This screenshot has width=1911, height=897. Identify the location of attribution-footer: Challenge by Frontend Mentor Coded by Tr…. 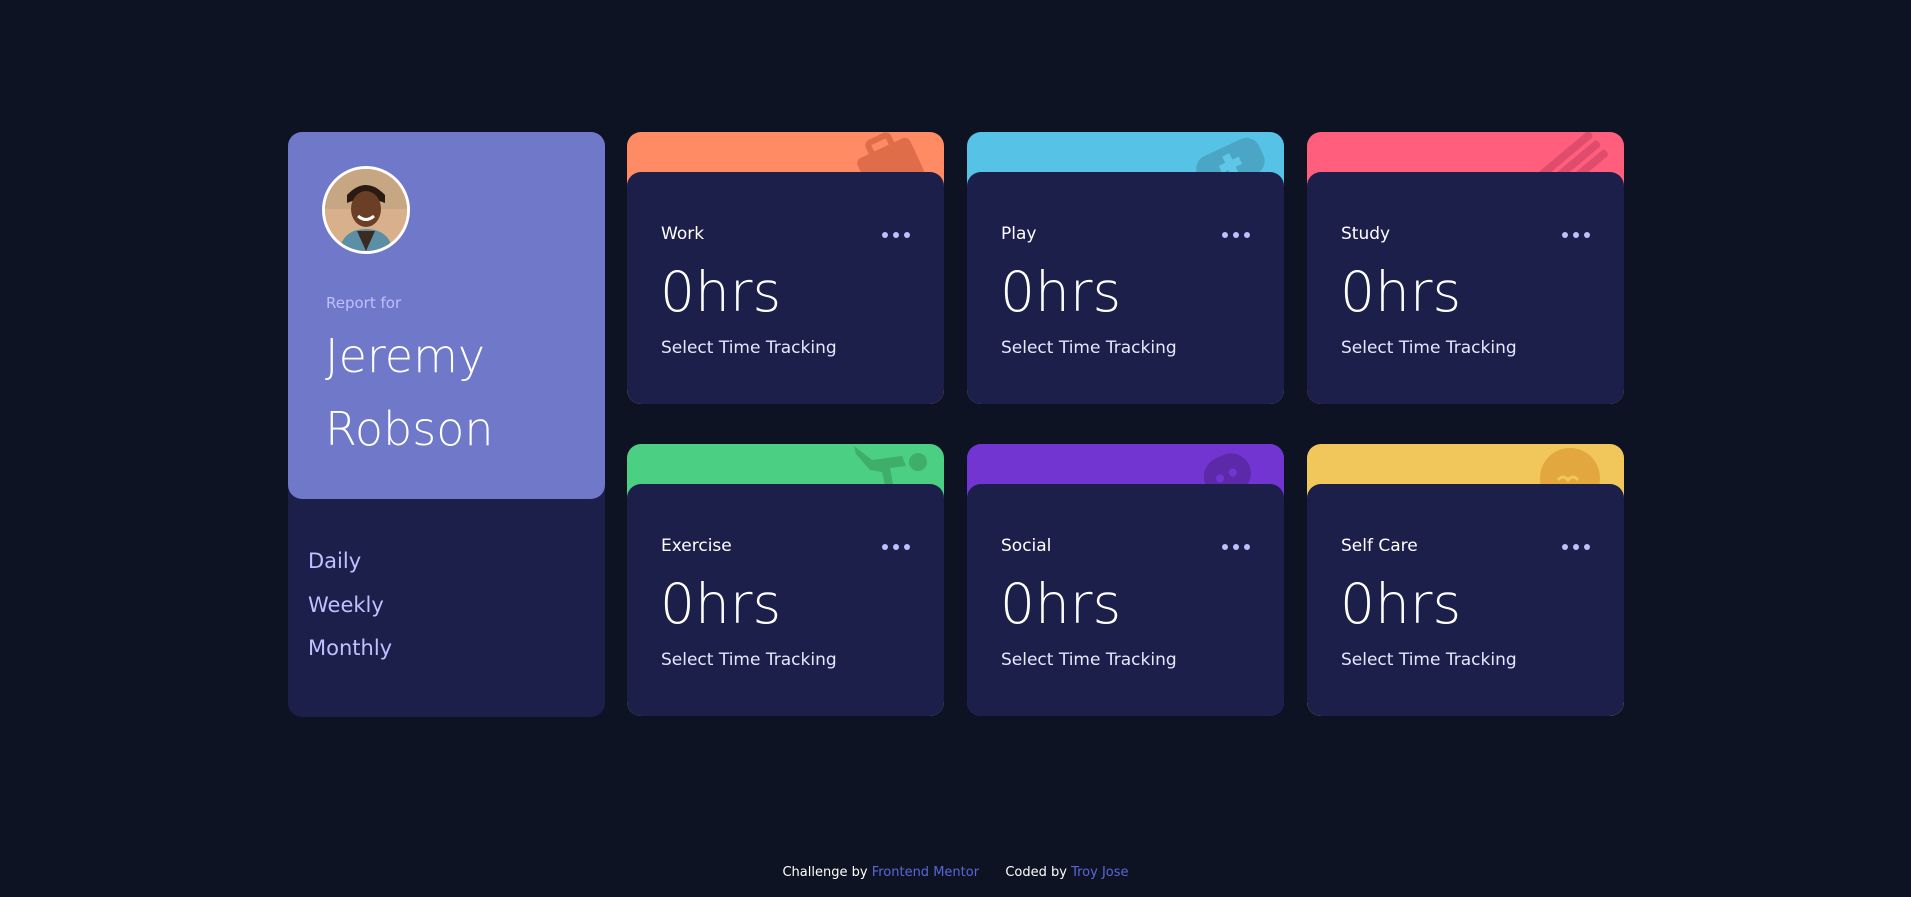
(955, 872).